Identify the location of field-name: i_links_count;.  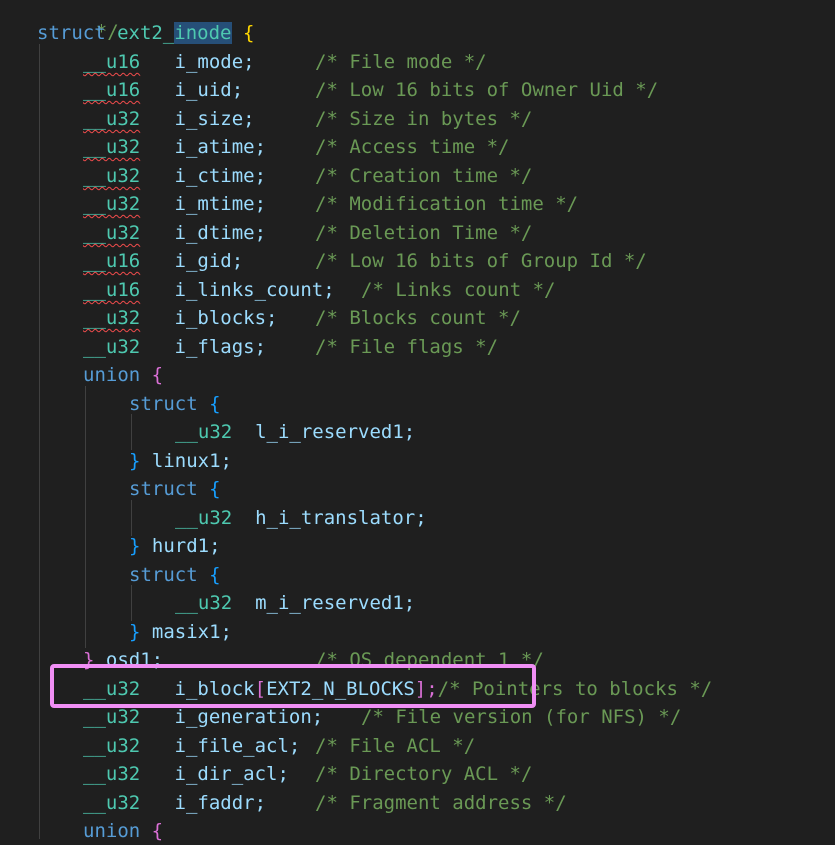
(254, 290).